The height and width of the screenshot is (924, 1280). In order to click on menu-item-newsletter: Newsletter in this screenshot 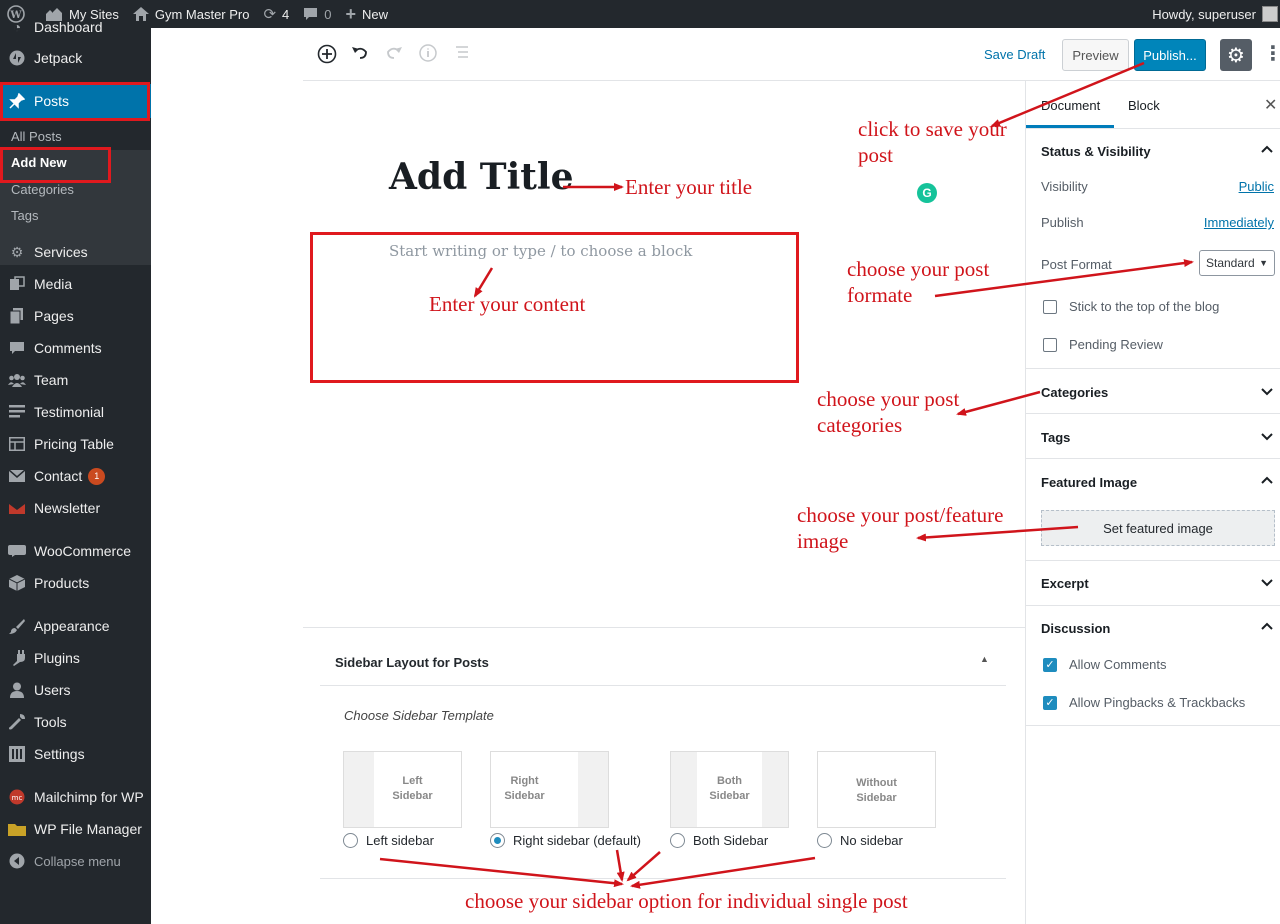, I will do `click(75, 508)`.